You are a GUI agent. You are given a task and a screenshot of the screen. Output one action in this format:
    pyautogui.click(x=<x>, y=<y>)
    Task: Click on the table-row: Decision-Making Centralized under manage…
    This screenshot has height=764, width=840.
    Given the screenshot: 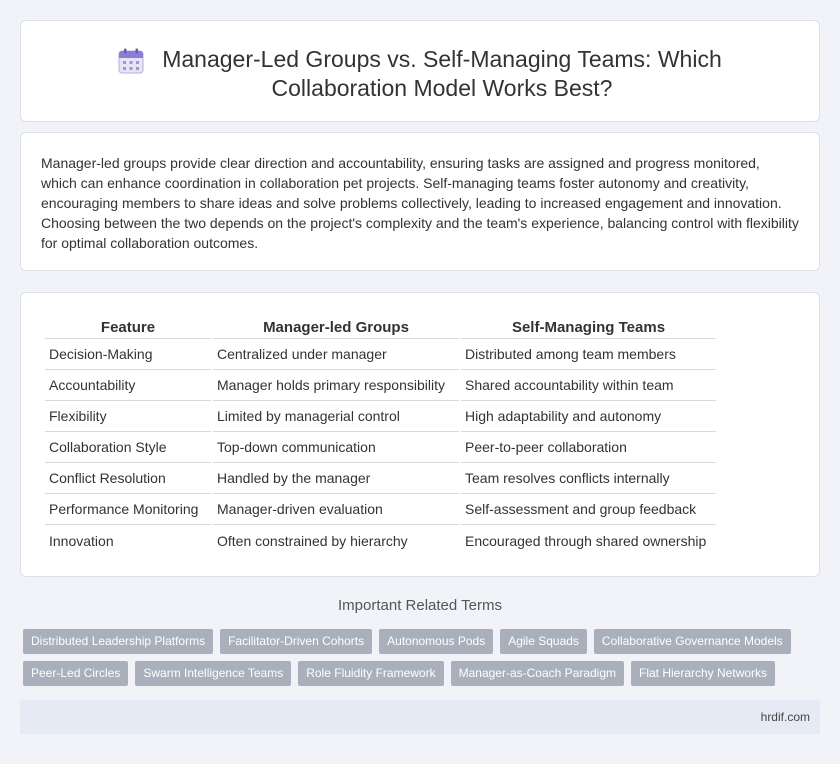 What is the action you would take?
    pyautogui.click(x=380, y=354)
    